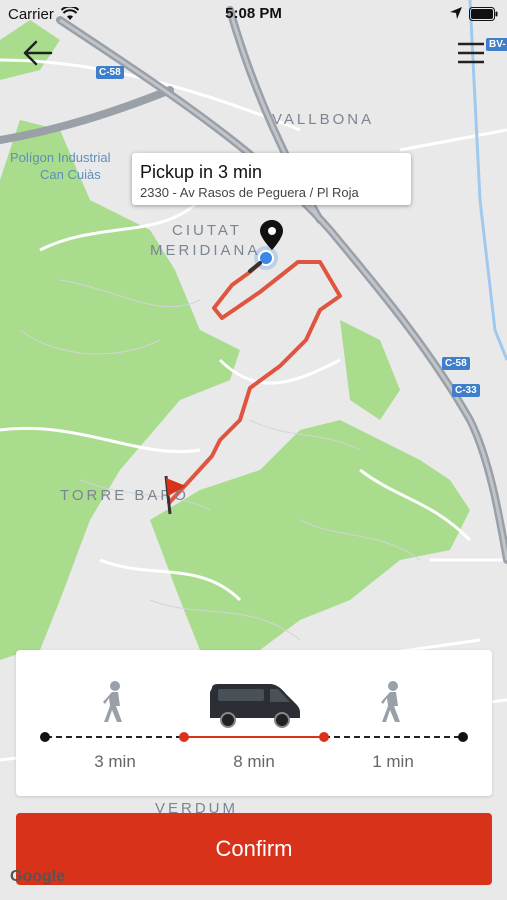 Image resolution: width=507 pixels, height=900 pixels. I want to click on road-shield-bv: BV-, so click(496, 44).